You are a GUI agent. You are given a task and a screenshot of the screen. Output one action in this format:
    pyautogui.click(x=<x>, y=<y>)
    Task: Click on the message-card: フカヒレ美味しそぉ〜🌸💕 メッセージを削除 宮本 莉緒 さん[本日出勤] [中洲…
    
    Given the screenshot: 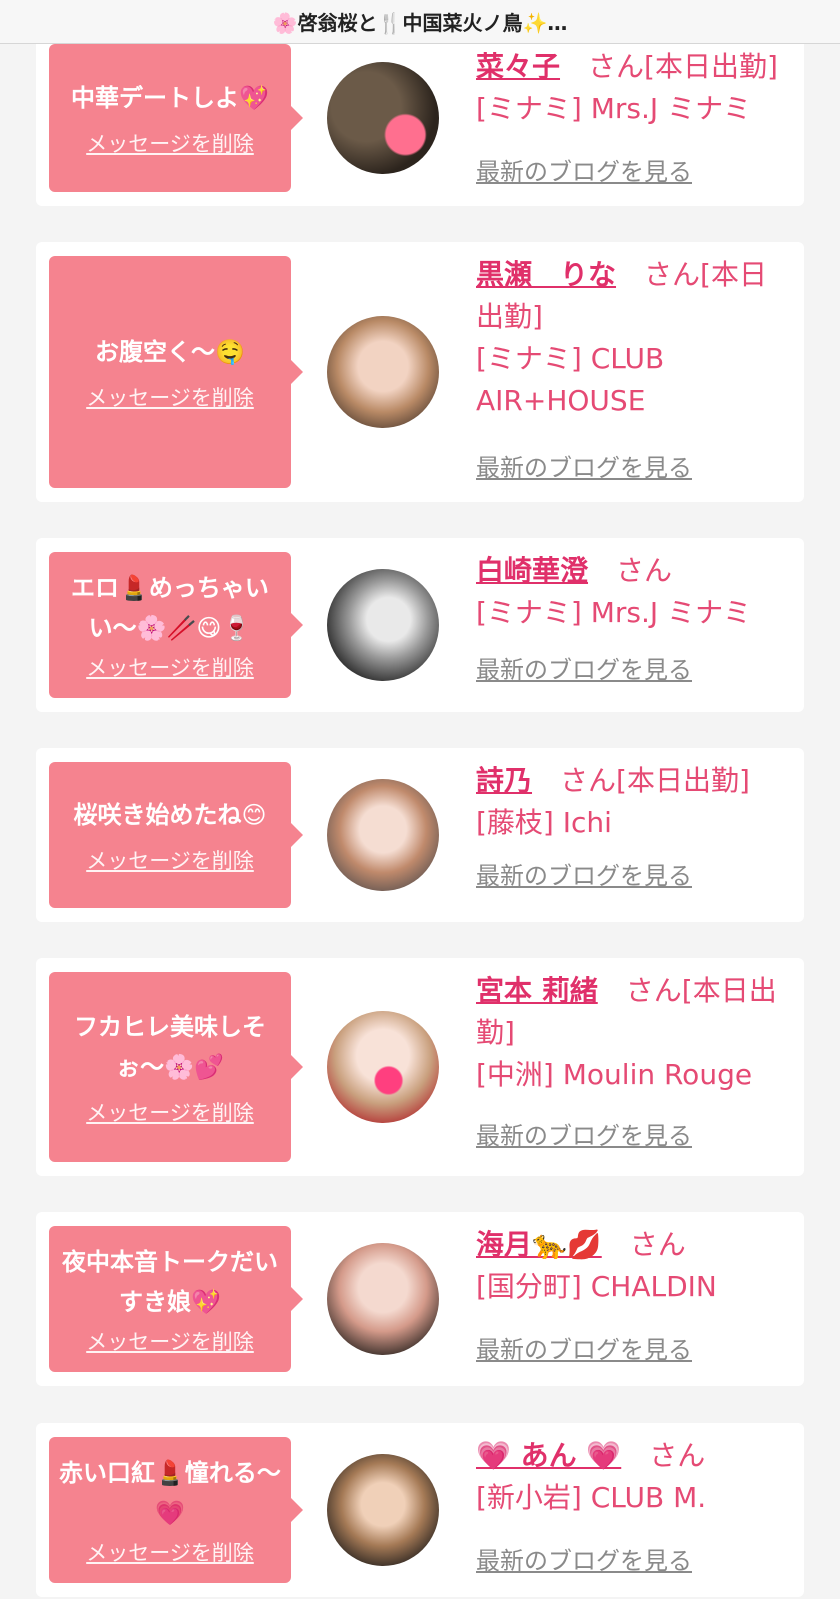 What is the action you would take?
    pyautogui.click(x=420, y=1067)
    